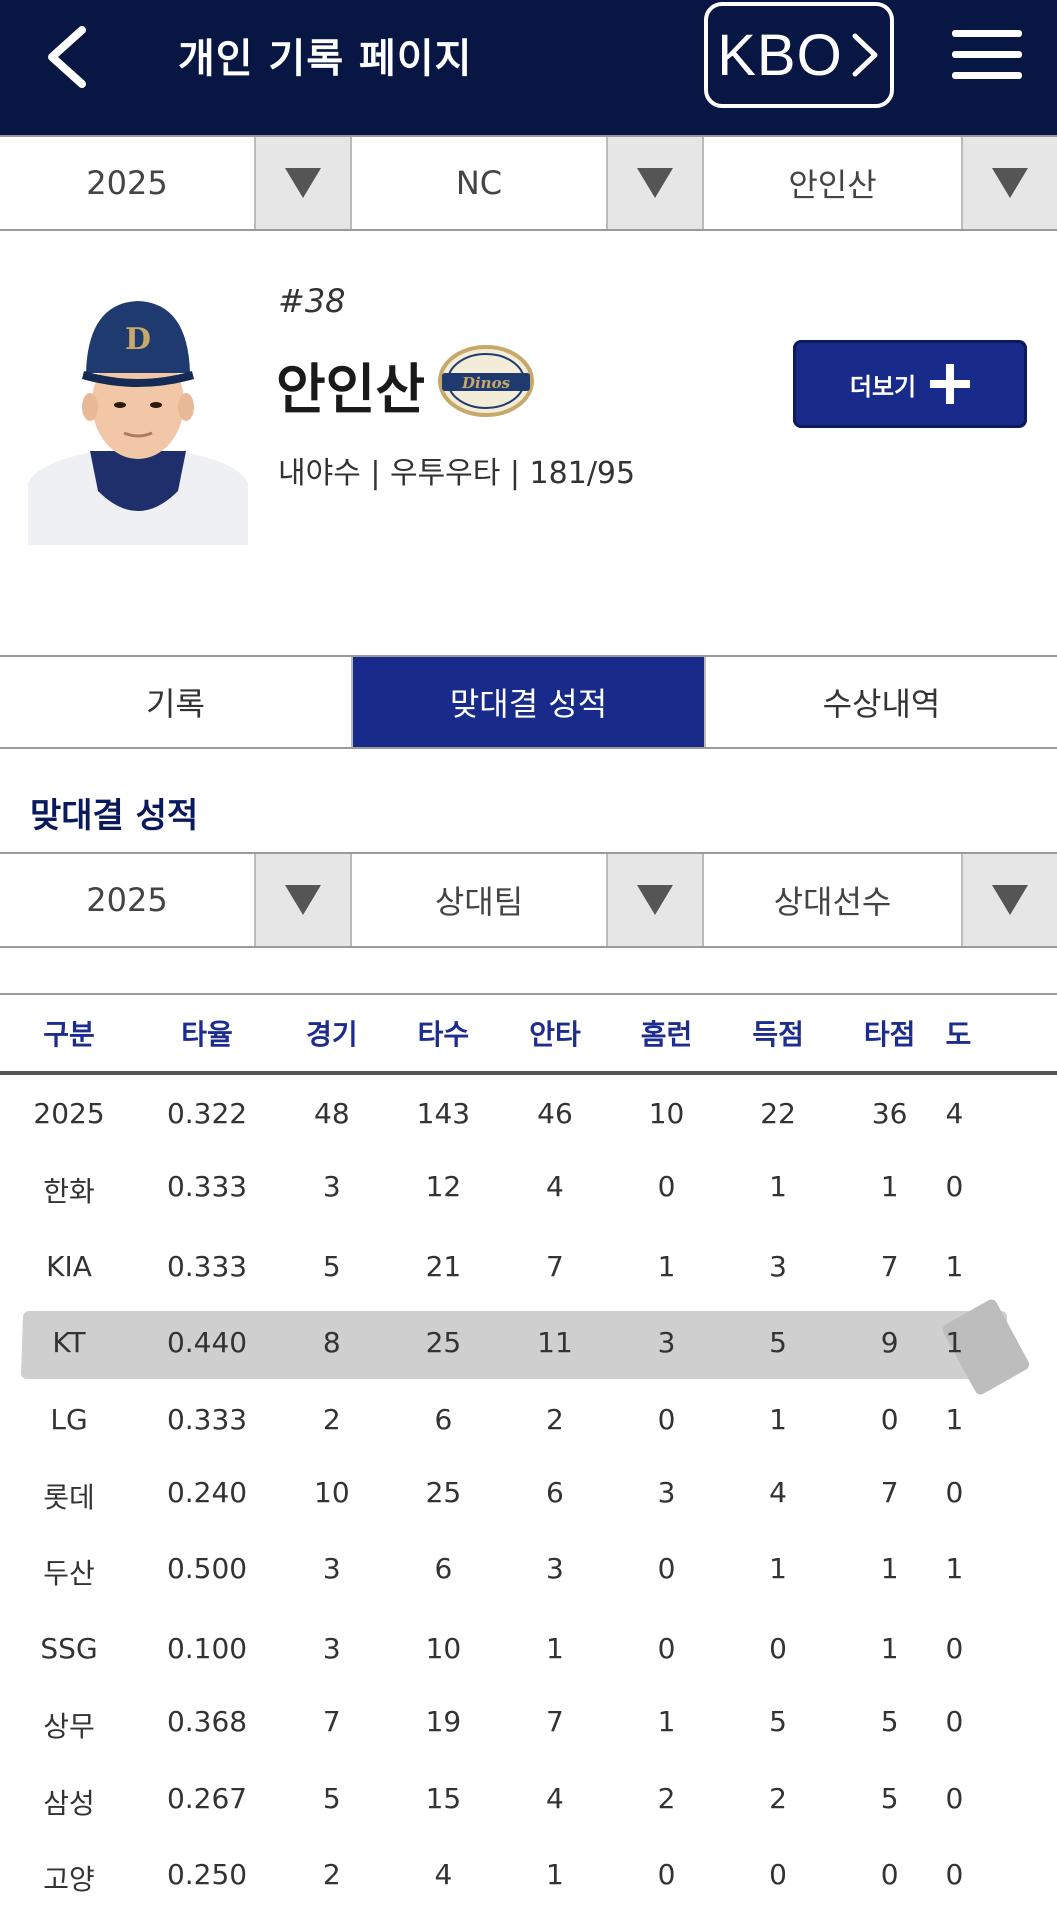 The image size is (1057, 1920). Describe the element at coordinates (207, 1875) in the screenshot. I see `table-cell: 0.250` at that location.